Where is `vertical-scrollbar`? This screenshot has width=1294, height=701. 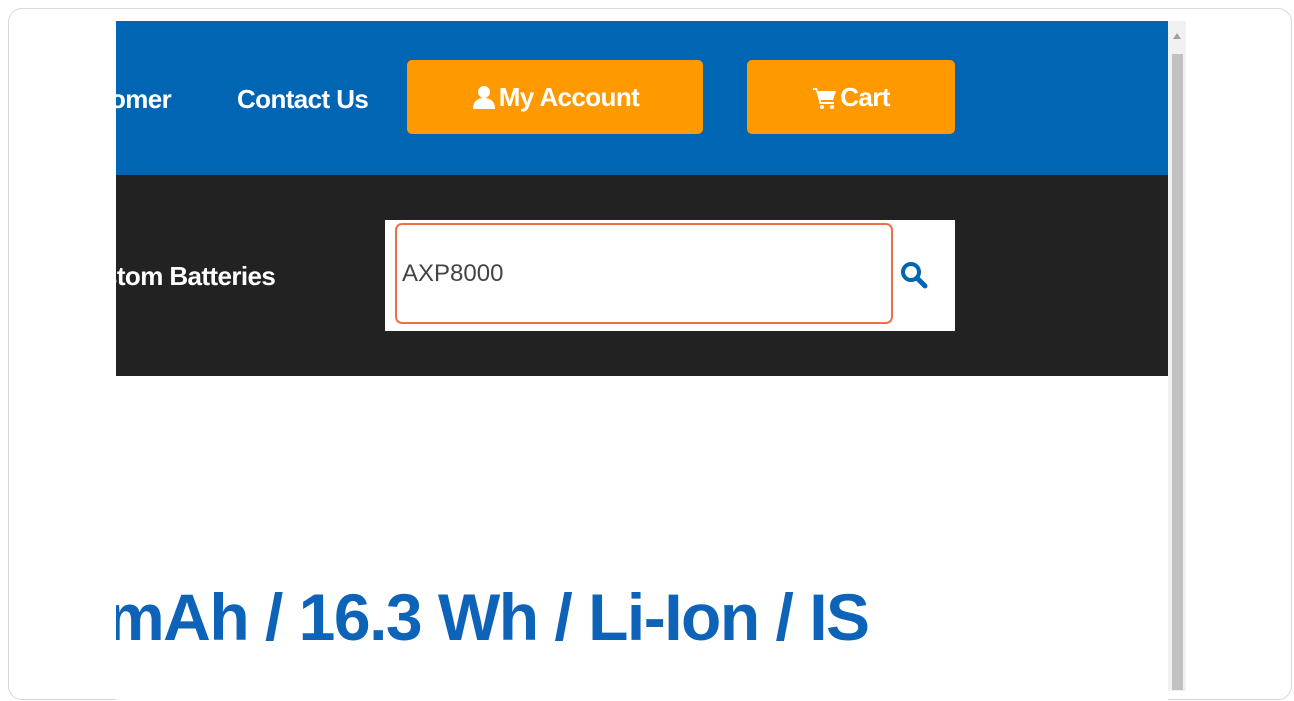 vertical-scrollbar is located at coordinates (1177, 356).